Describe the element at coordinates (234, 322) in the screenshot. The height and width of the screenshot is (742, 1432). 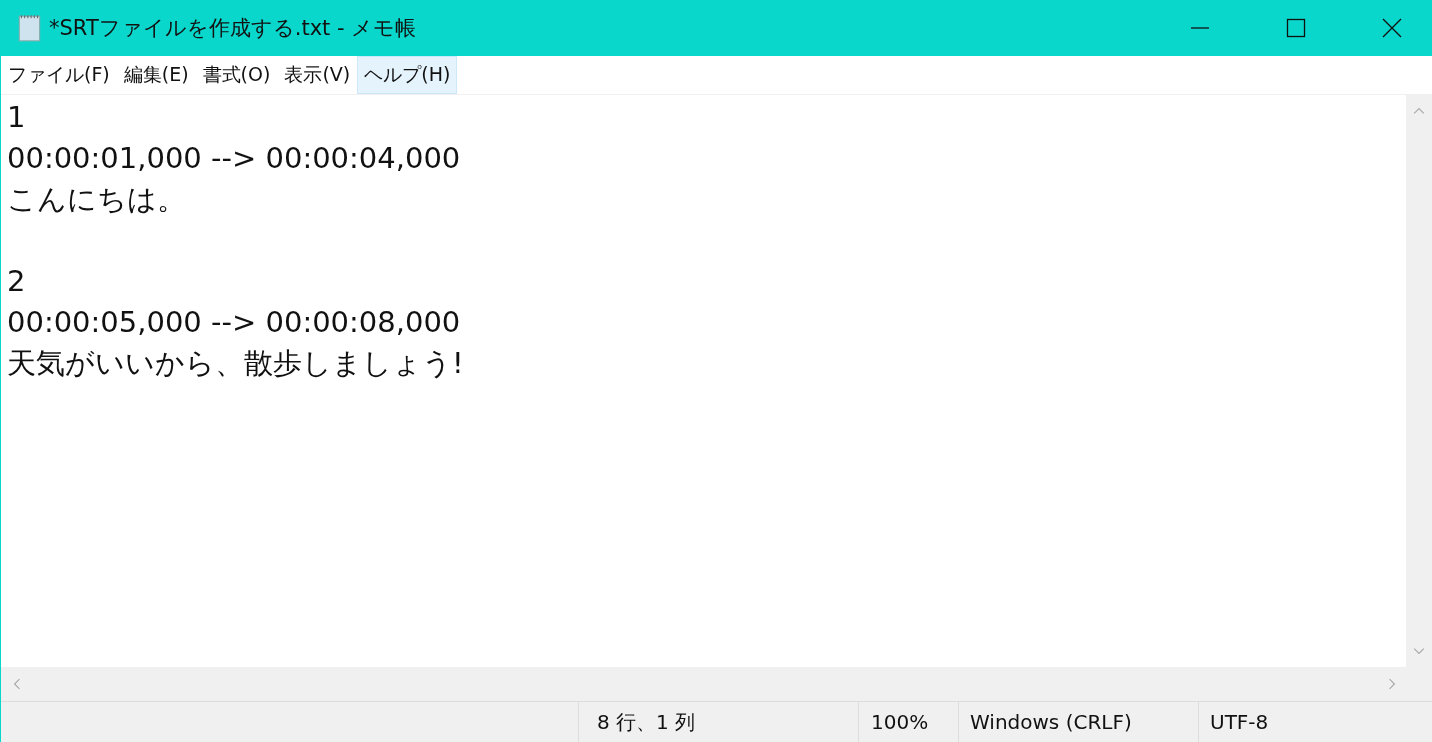
I see `text-line: 00:00:05,000 --> 00:00:08,000` at that location.